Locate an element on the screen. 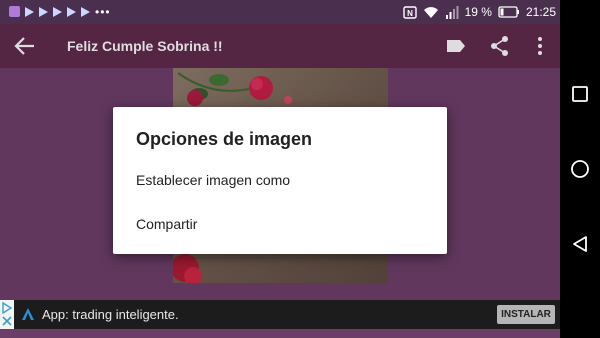 Image resolution: width=600 pixels, height=338 pixels. recents-square-icon is located at coordinates (580, 94).